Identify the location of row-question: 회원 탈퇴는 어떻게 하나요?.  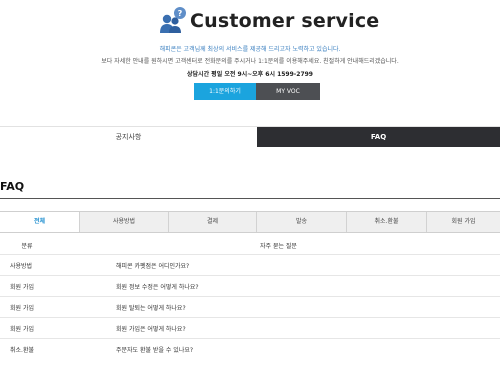
(151, 307).